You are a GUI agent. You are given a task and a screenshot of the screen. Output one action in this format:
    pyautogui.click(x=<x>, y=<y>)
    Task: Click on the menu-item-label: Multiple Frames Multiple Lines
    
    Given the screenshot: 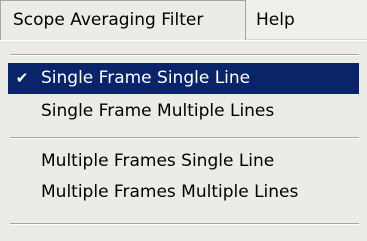 What is the action you would take?
    pyautogui.click(x=170, y=192)
    